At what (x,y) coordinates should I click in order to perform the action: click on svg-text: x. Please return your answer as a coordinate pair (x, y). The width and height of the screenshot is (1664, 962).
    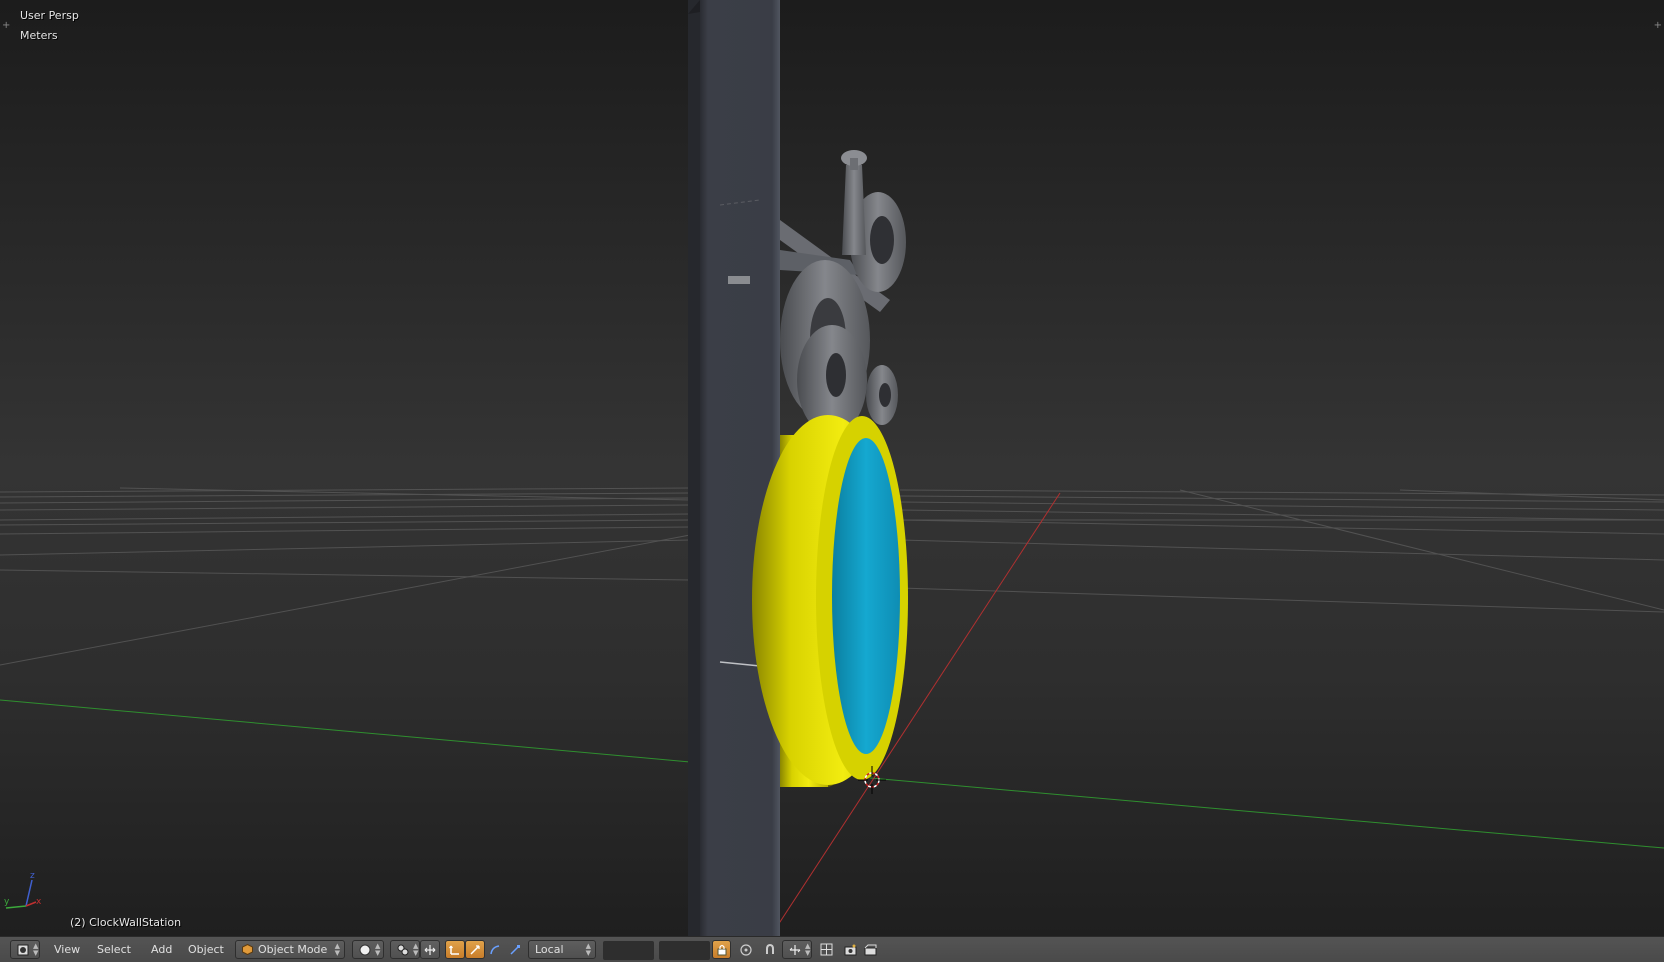
    Looking at the image, I should click on (39, 902).